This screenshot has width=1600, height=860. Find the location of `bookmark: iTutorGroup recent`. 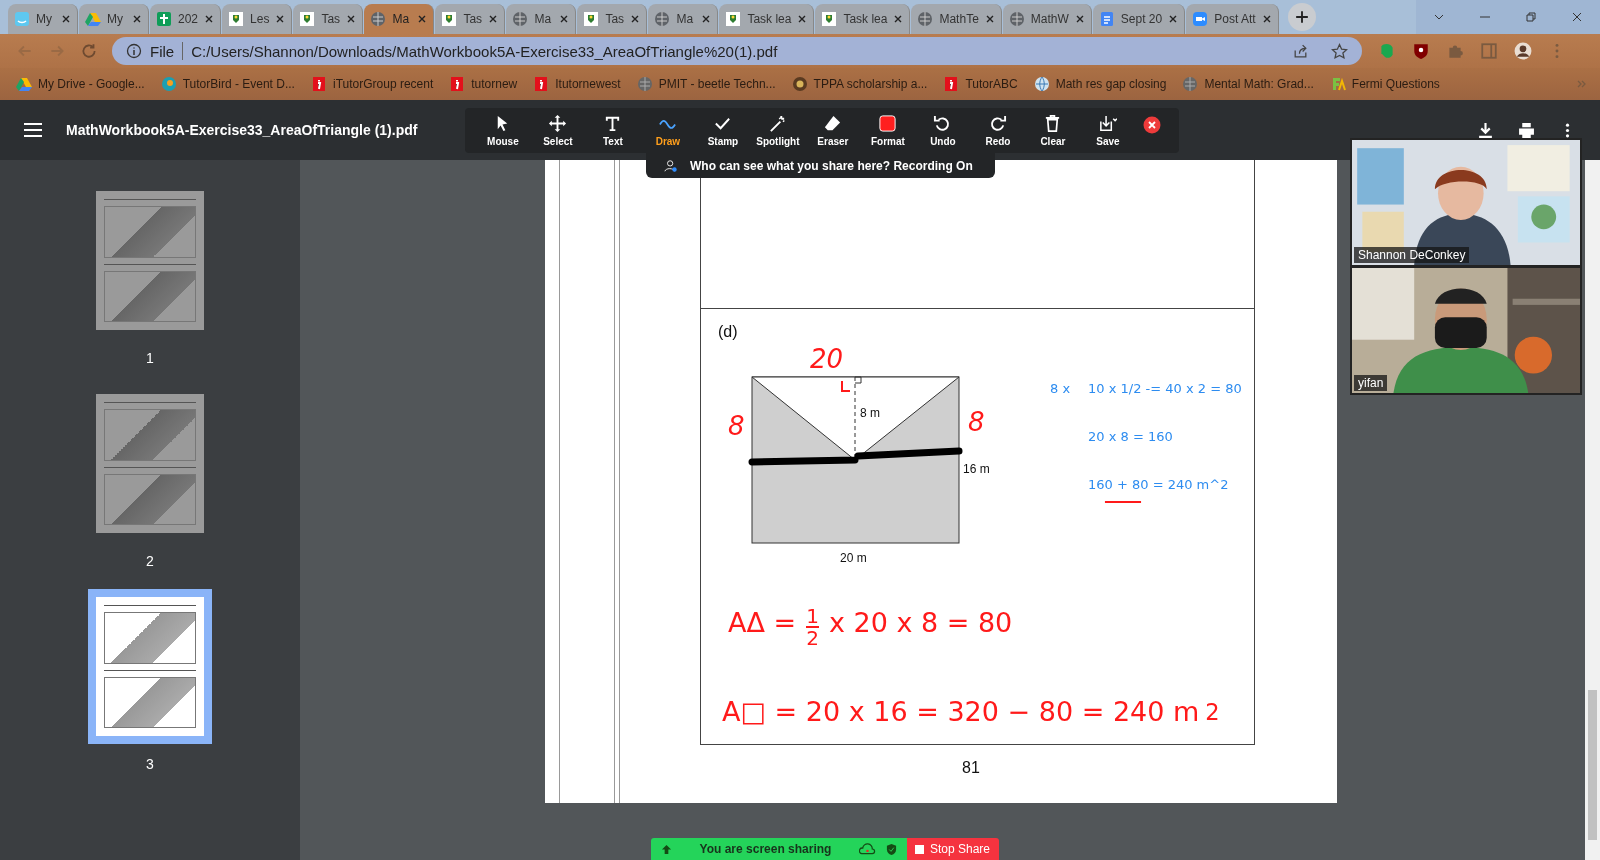

bookmark: iTutorGroup recent is located at coordinates (372, 84).